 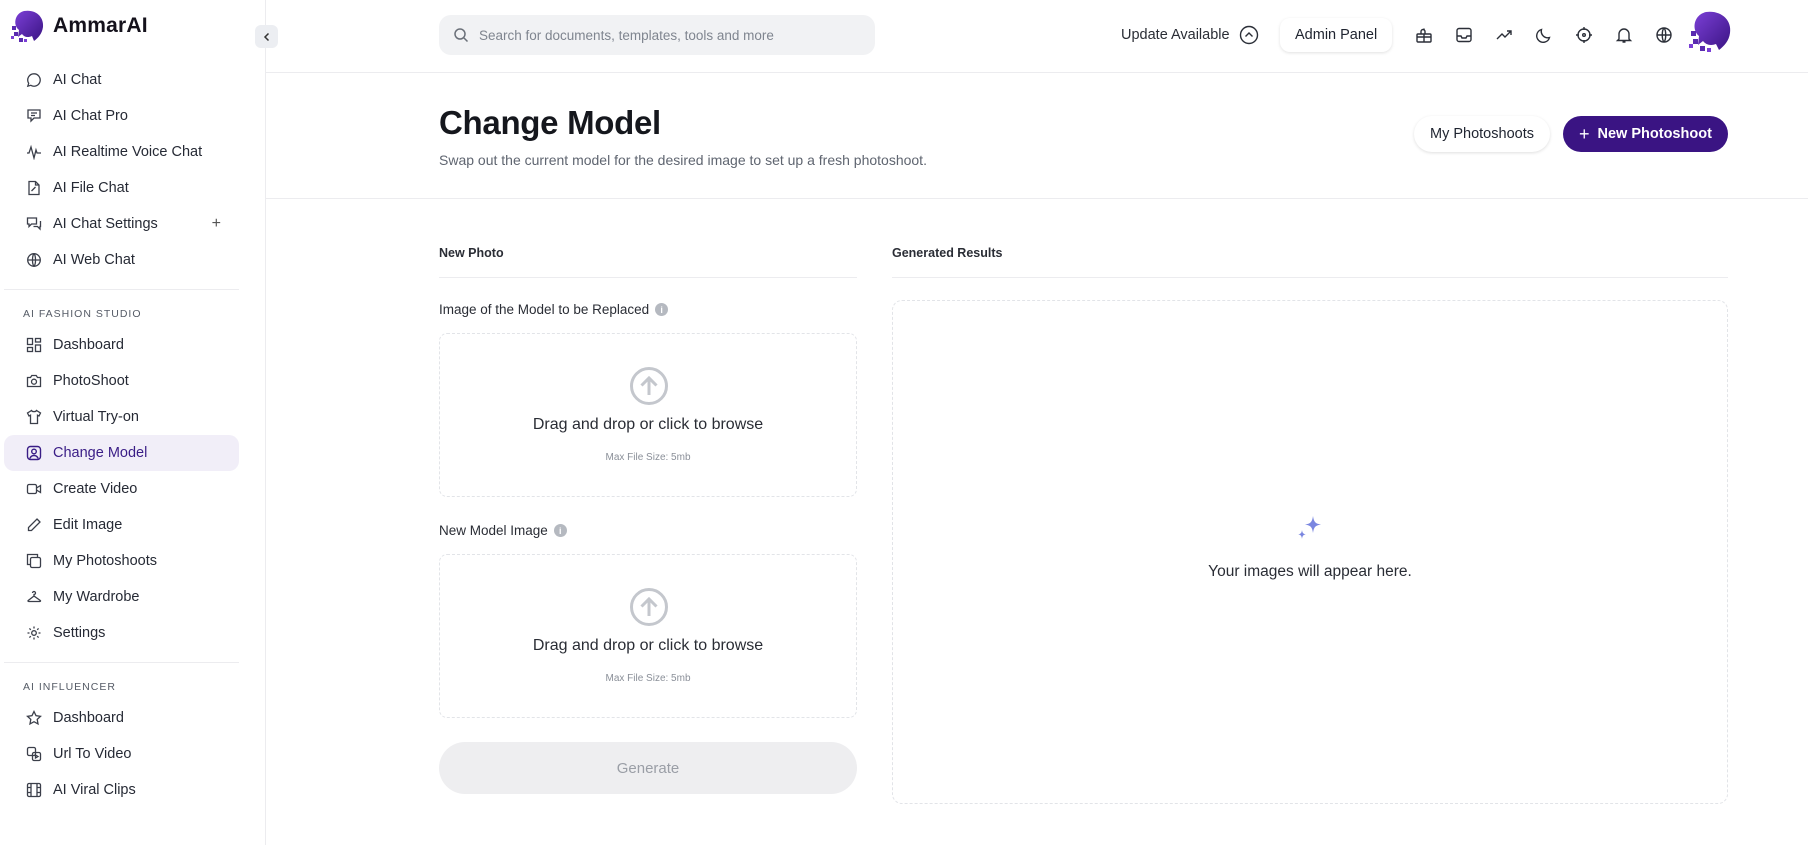 What do you see at coordinates (1310, 262) in the screenshot?
I see `generated-results-title: Generated Results` at bounding box center [1310, 262].